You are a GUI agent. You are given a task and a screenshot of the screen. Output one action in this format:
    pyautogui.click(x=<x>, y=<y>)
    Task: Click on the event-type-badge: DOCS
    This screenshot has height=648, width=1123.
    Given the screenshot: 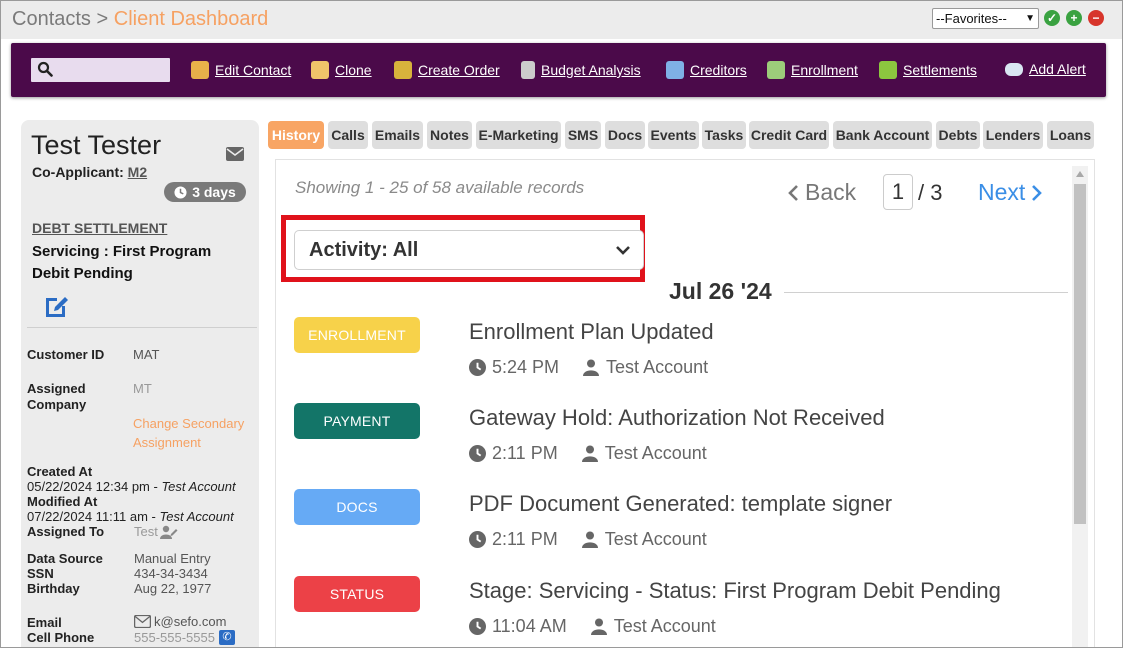 What is the action you would take?
    pyautogui.click(x=357, y=507)
    